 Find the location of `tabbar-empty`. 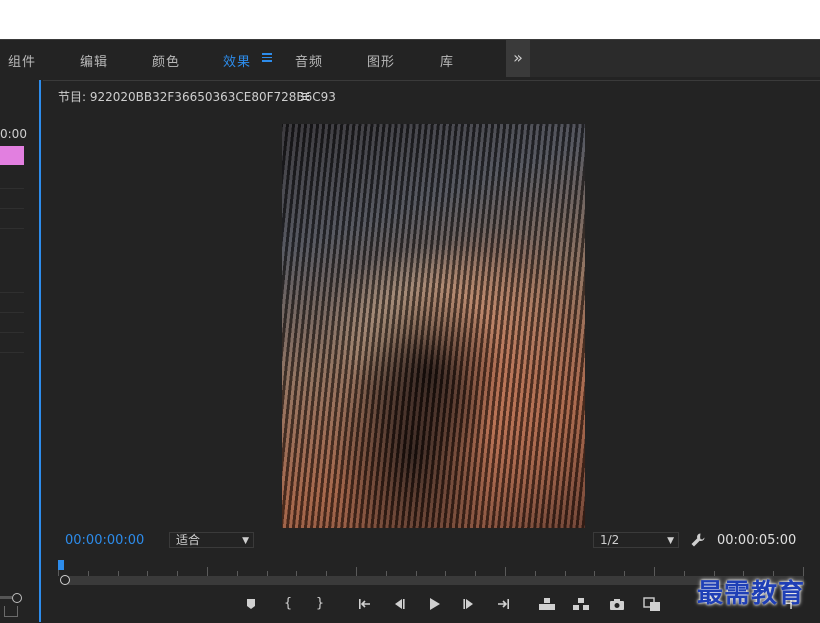

tabbar-empty is located at coordinates (675, 58).